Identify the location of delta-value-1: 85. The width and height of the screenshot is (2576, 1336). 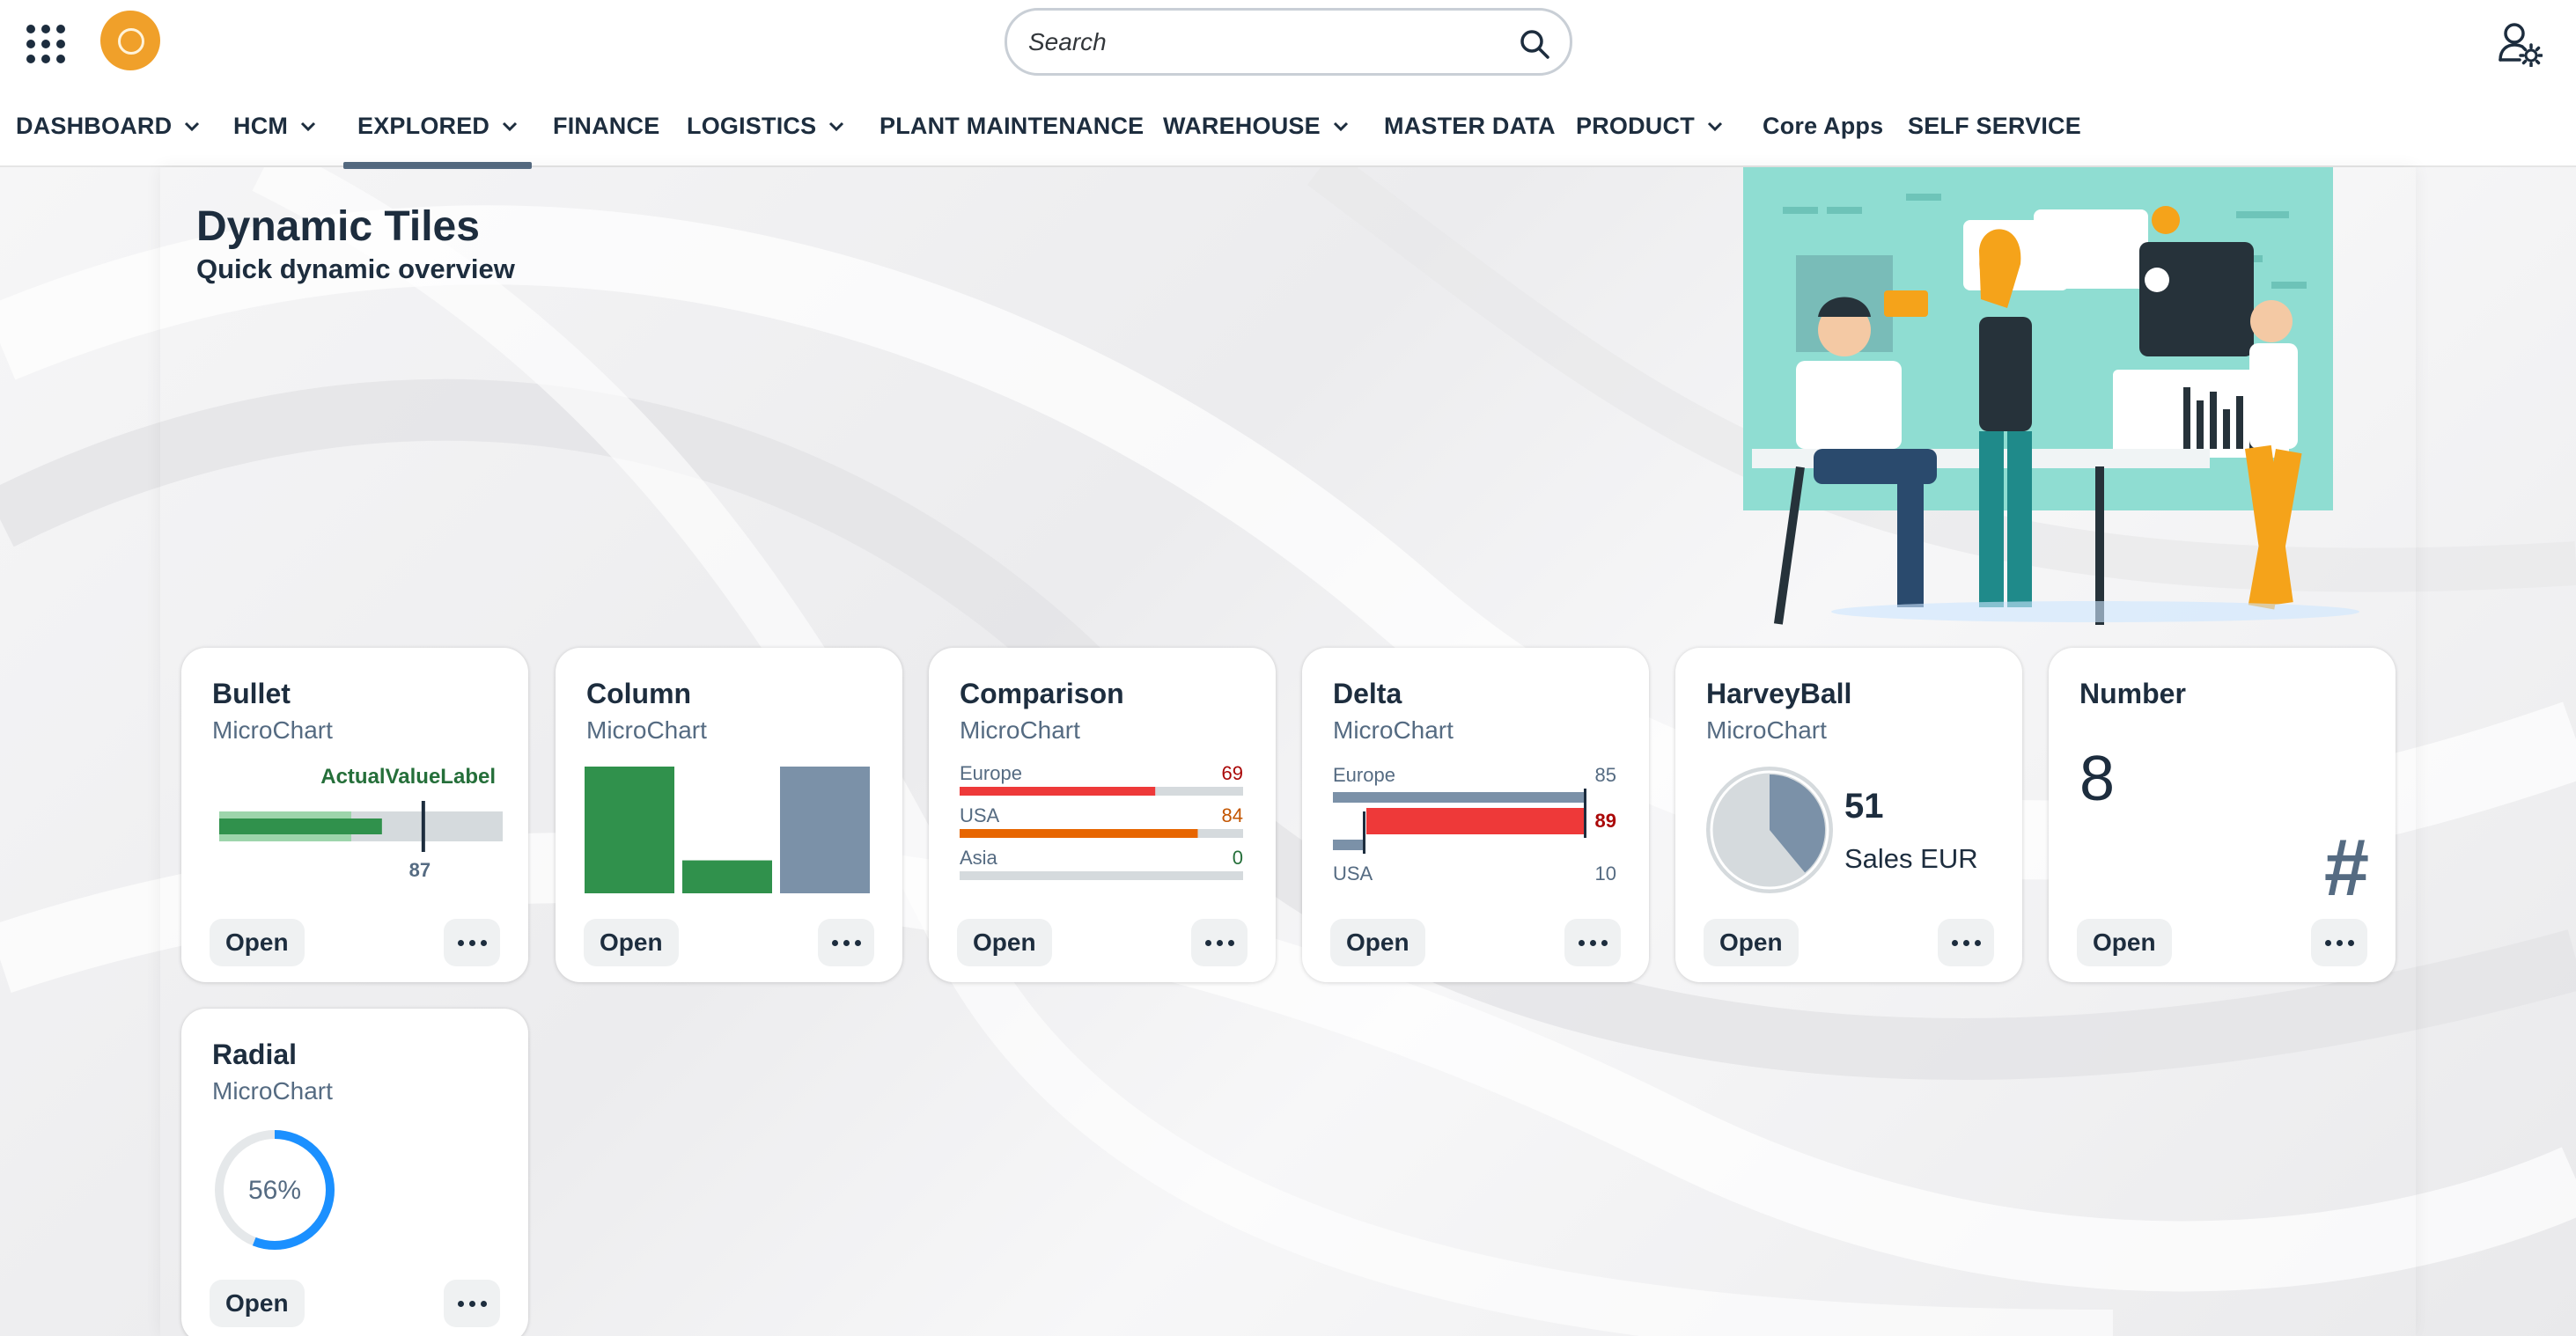
(1605, 775).